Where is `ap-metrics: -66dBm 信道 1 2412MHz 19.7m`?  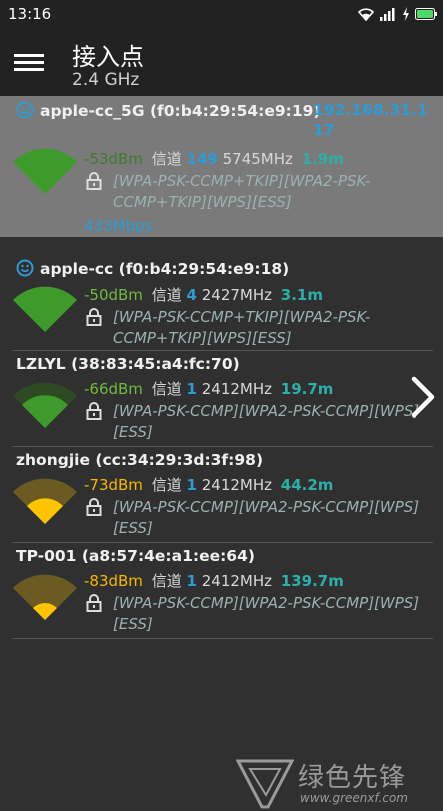
ap-metrics: -66dBm 信道 1 2412MHz 19.7m is located at coordinates (208, 388).